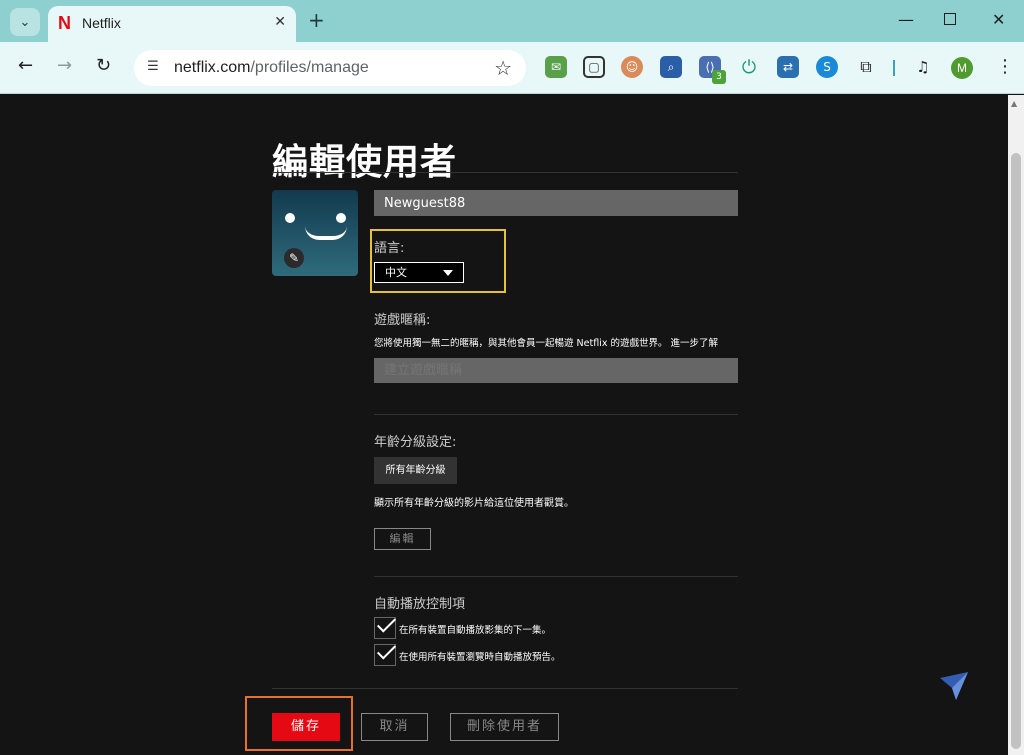 This screenshot has height=755, width=1024. What do you see at coordinates (923, 67) in the screenshot?
I see `media-control-icon: ♫` at bounding box center [923, 67].